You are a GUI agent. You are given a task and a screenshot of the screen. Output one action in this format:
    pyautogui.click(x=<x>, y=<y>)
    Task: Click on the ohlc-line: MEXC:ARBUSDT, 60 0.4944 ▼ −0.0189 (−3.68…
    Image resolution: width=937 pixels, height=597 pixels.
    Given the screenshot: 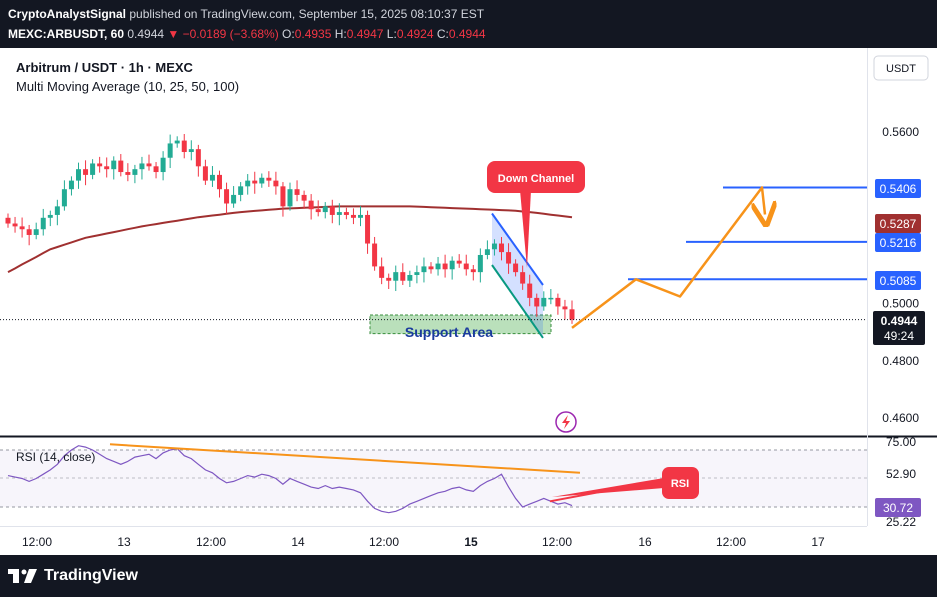 What is the action you would take?
    pyautogui.click(x=247, y=34)
    